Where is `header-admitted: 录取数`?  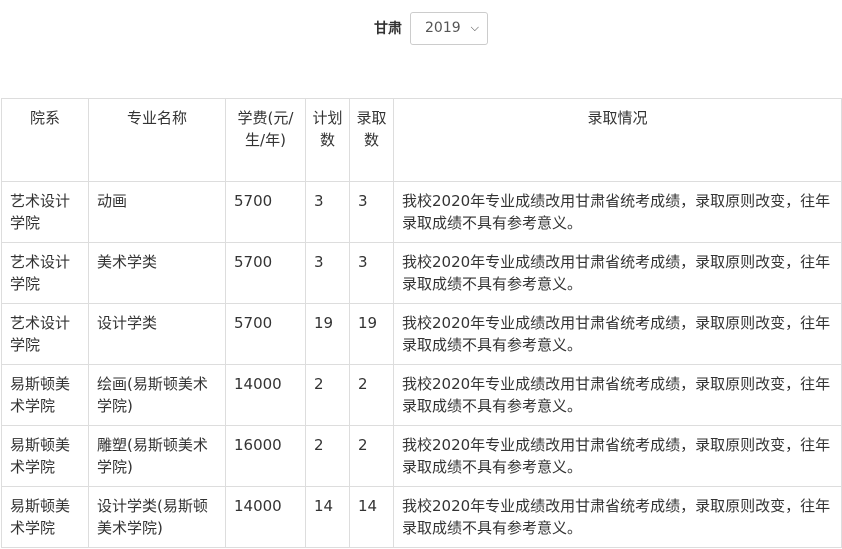 header-admitted: 录取数 is located at coordinates (371, 140).